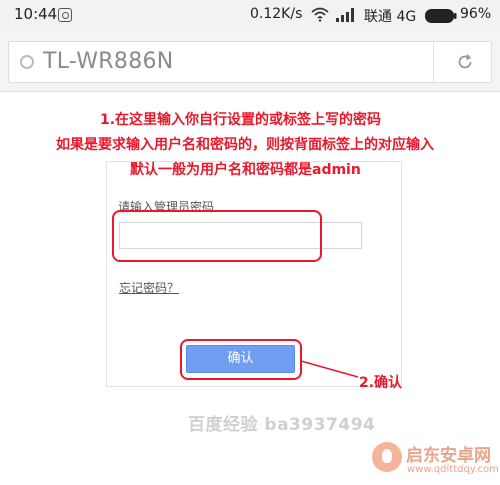  What do you see at coordinates (448, 456) in the screenshot?
I see `site-watermark-name: 启东安卓网` at bounding box center [448, 456].